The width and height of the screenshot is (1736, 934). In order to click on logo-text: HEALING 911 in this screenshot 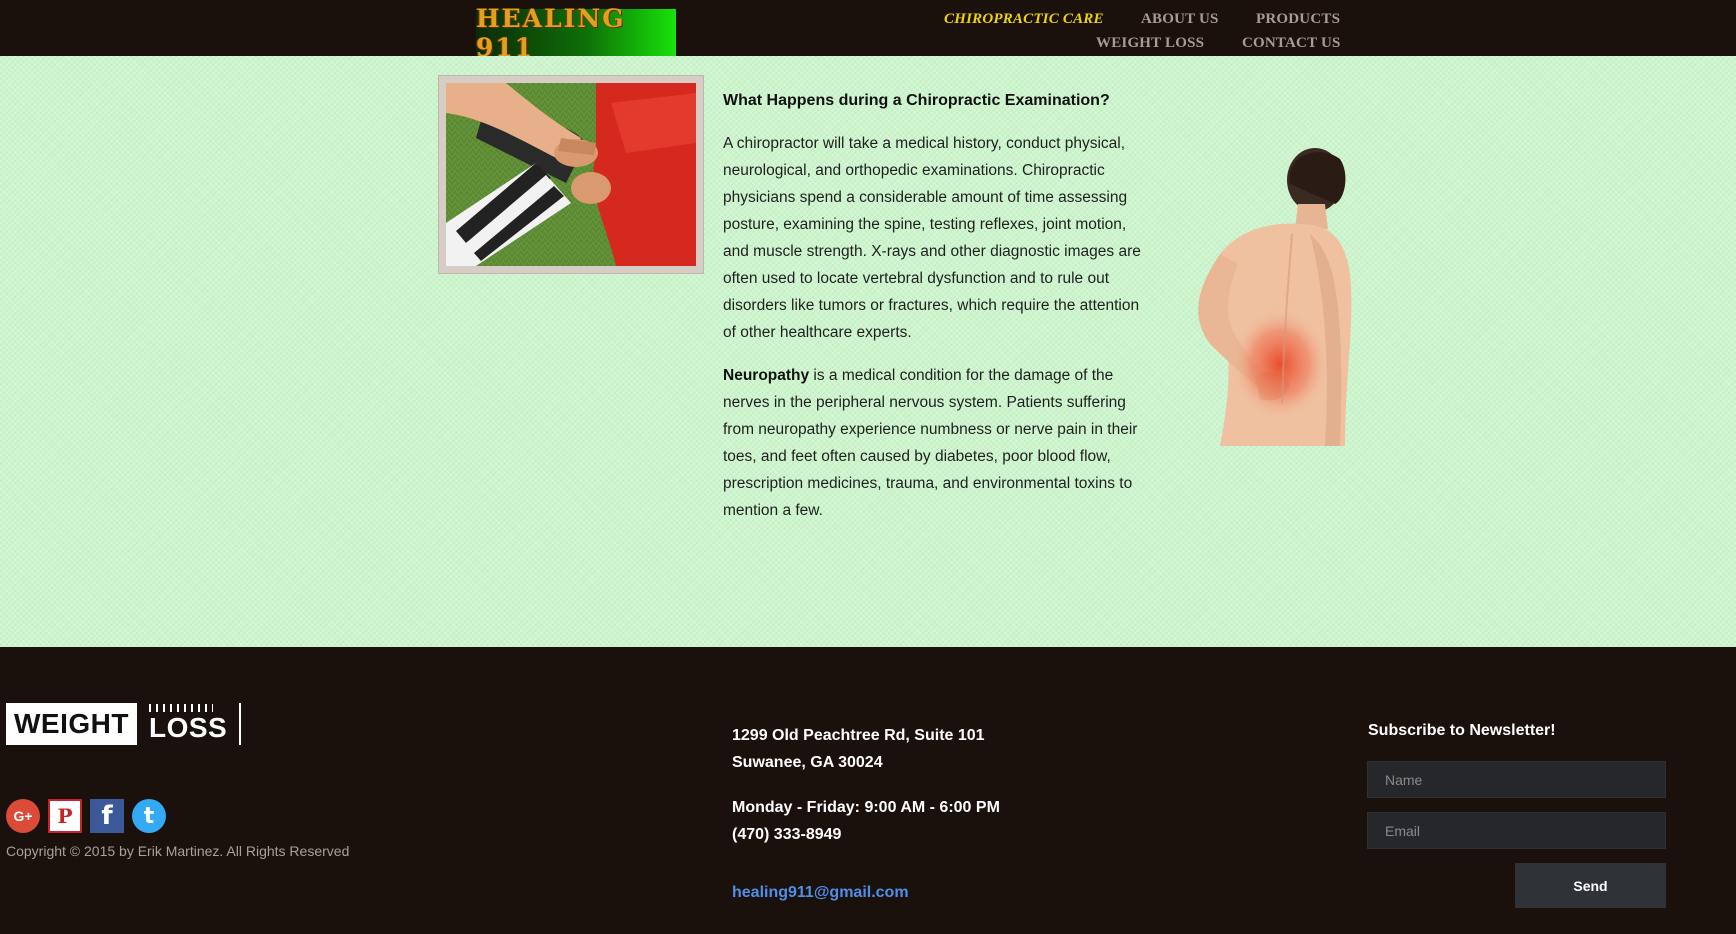, I will do `click(551, 32)`.